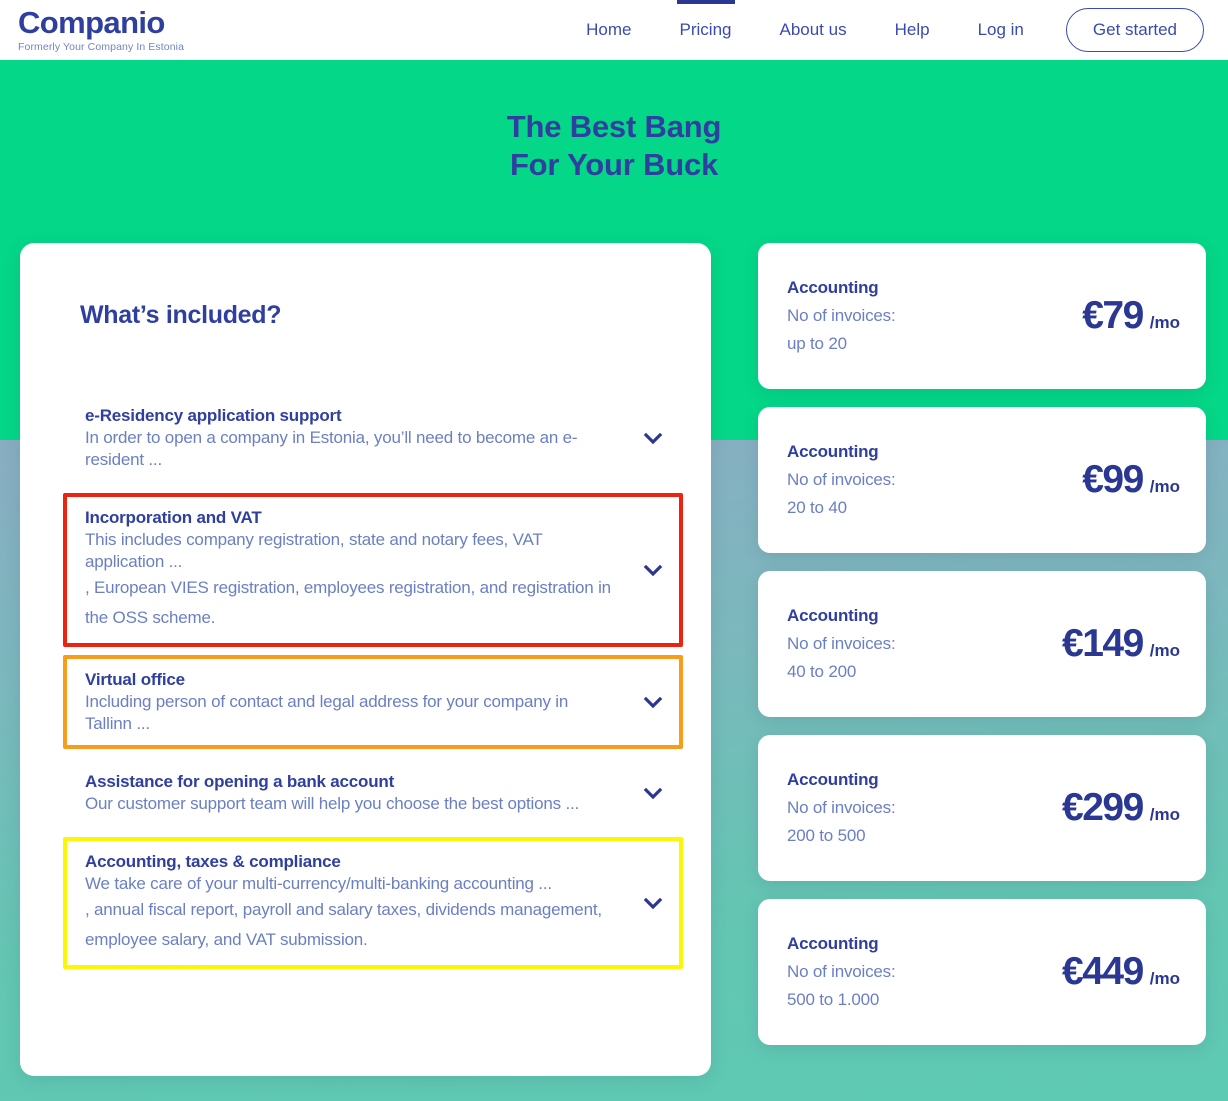 This screenshot has height=1101, width=1228. I want to click on pricing-price-value: €449, so click(1103, 971).